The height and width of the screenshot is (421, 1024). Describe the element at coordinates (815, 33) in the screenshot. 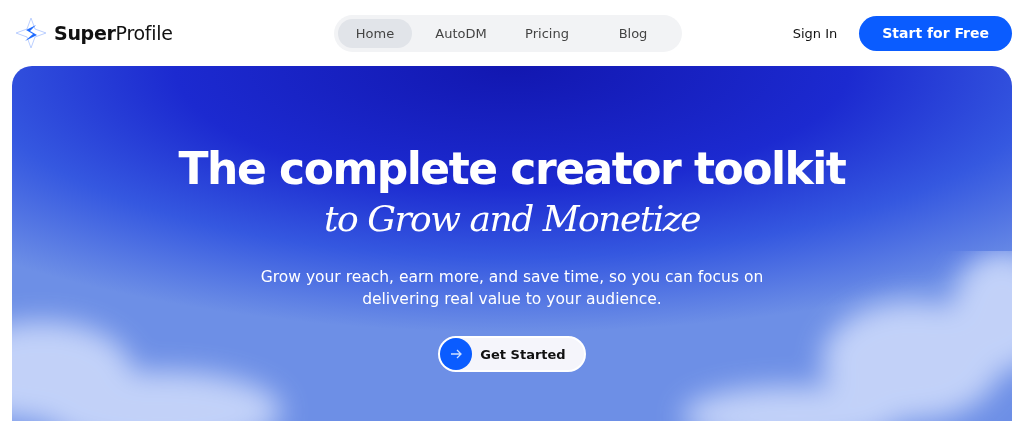

I see `sign-in-link: Sign In` at that location.